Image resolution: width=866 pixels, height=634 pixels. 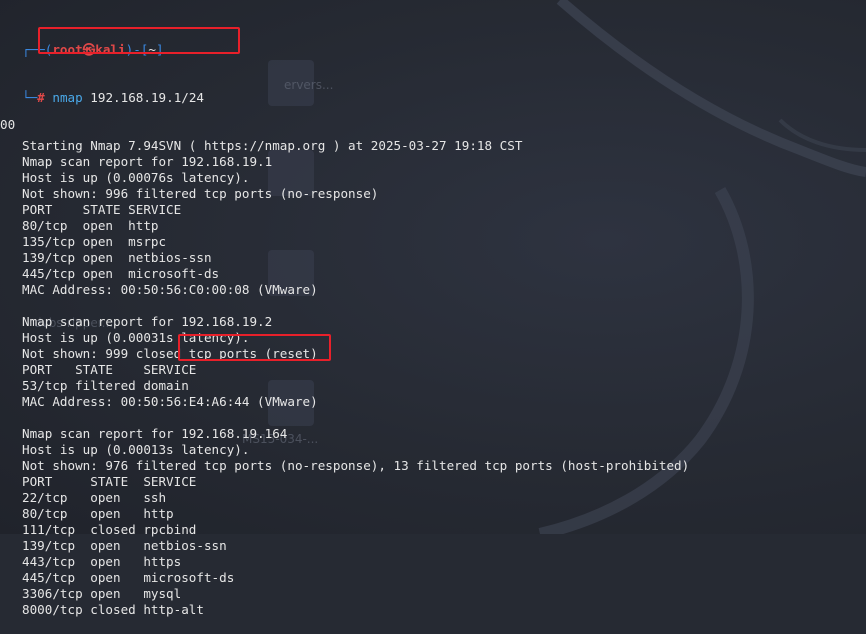 I want to click on output-line: Nmap scan report for 192.168.19.2, so click(x=147, y=321).